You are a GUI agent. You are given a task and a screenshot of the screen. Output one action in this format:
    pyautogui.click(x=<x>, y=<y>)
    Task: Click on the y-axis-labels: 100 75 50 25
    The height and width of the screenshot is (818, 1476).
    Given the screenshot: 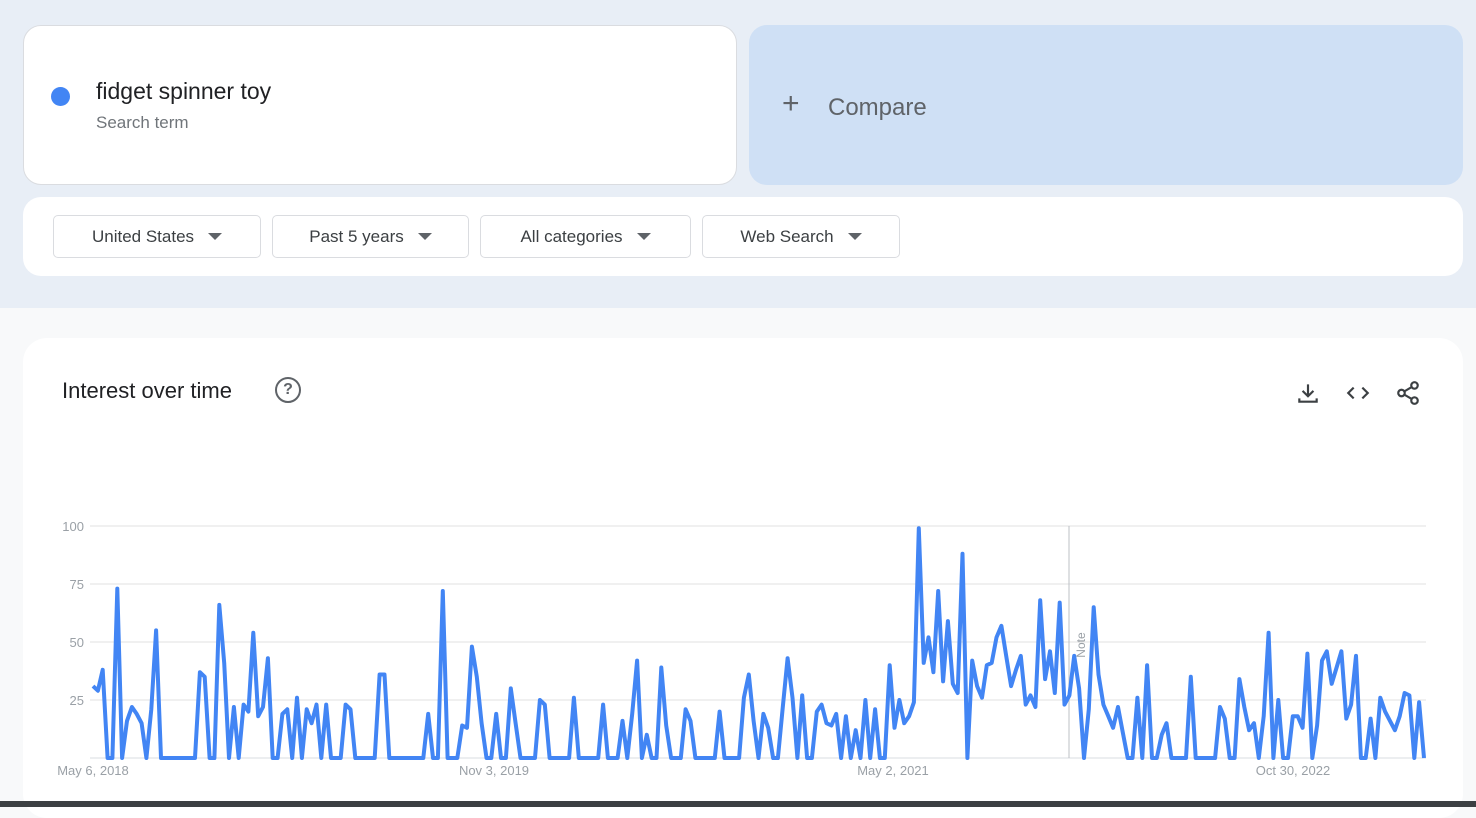 What is the action you would take?
    pyautogui.click(x=73, y=613)
    